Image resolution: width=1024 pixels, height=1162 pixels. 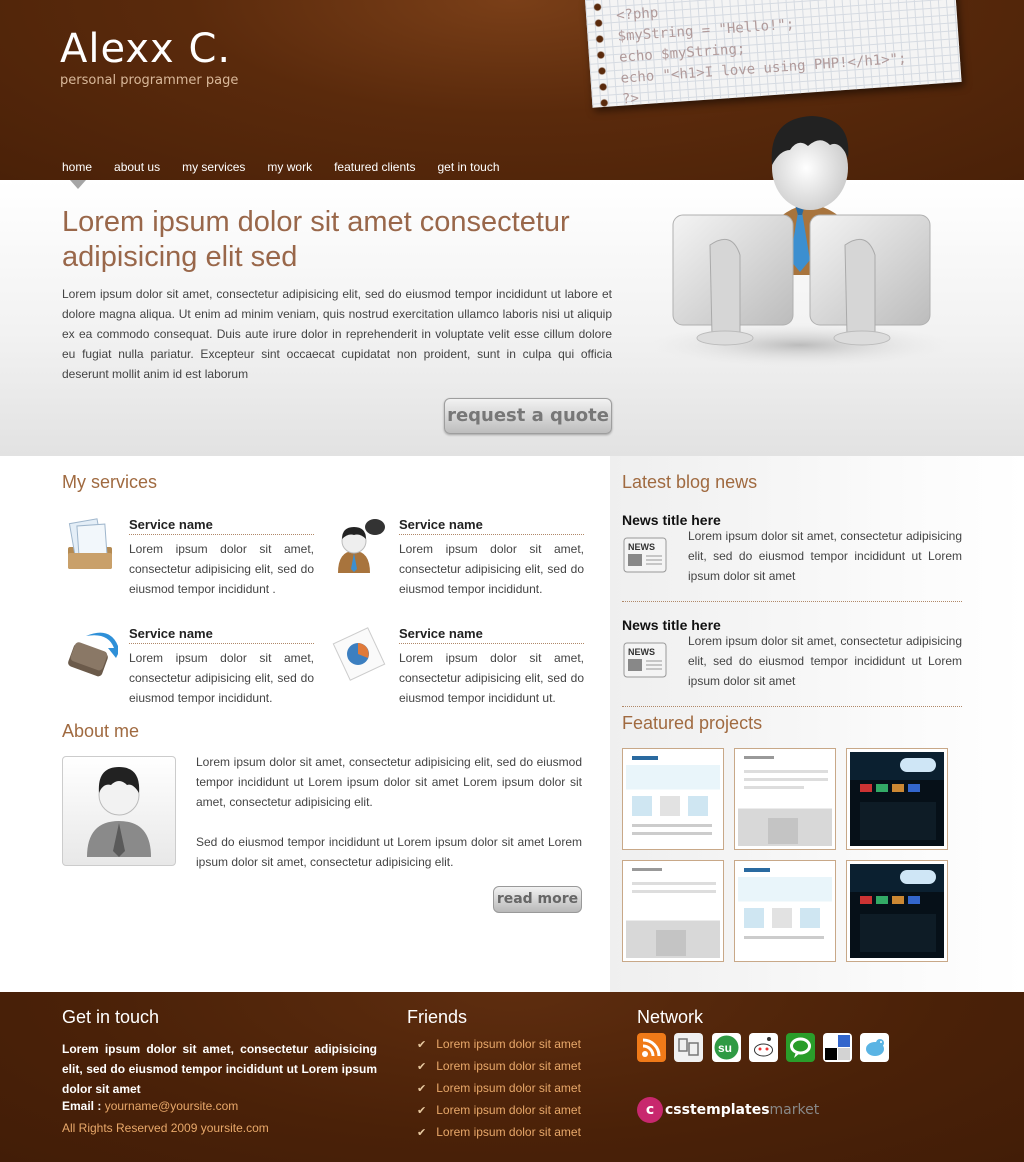 What do you see at coordinates (78, 184) in the screenshot?
I see `nav-active-indicator` at bounding box center [78, 184].